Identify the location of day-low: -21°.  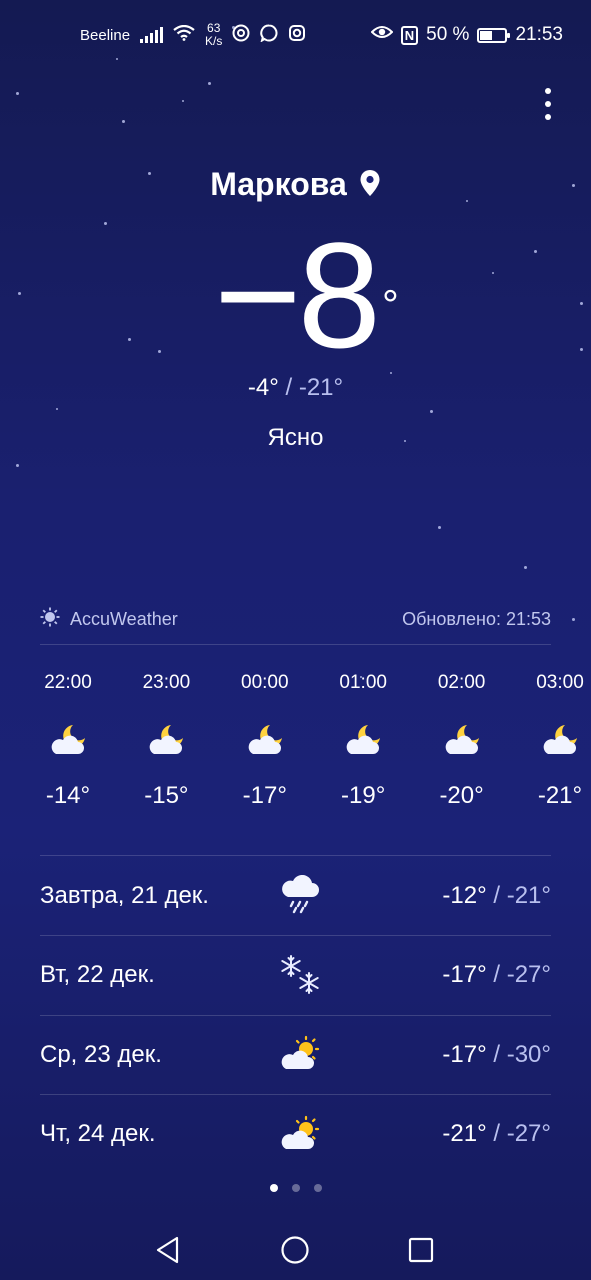
(528, 895).